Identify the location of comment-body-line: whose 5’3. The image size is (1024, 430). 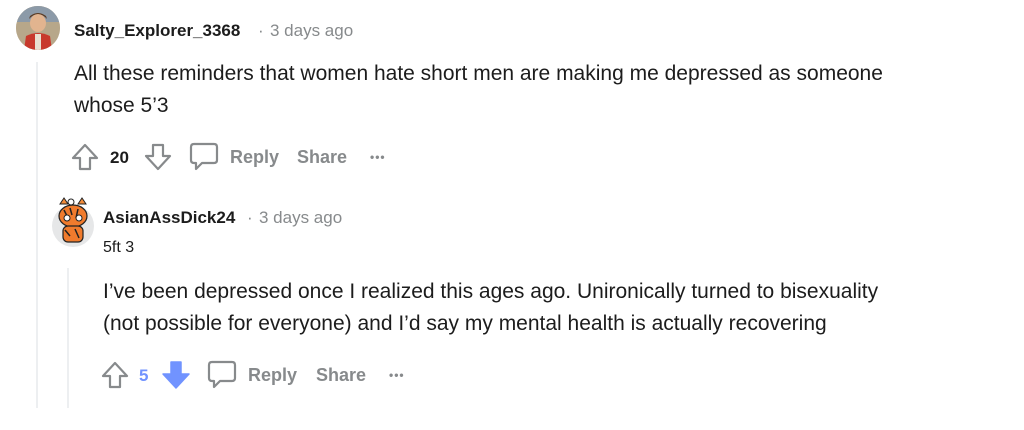
(121, 105).